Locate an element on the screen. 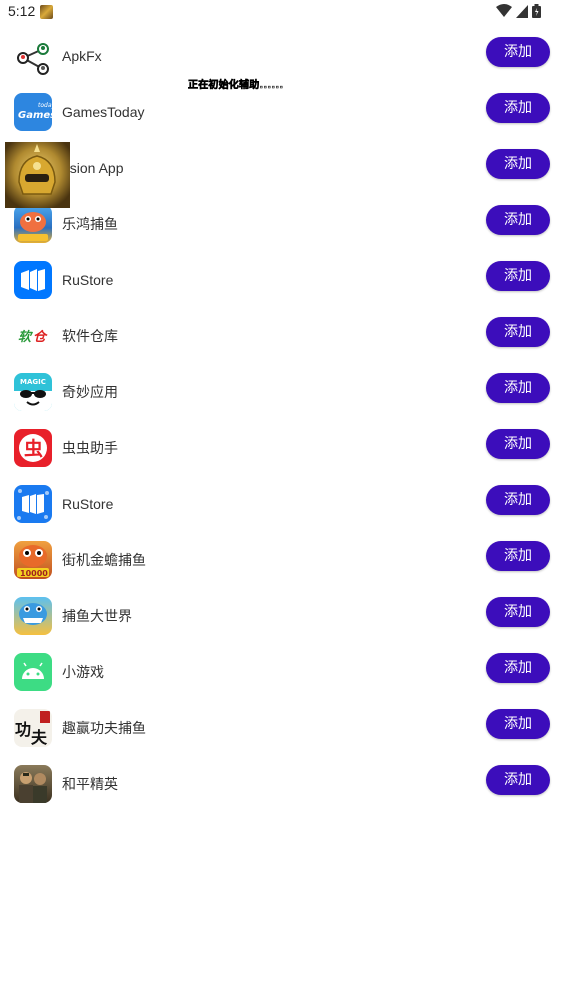  list-item: 功夫 趣赢功夫捕鱼 添加 is located at coordinates (282, 728).